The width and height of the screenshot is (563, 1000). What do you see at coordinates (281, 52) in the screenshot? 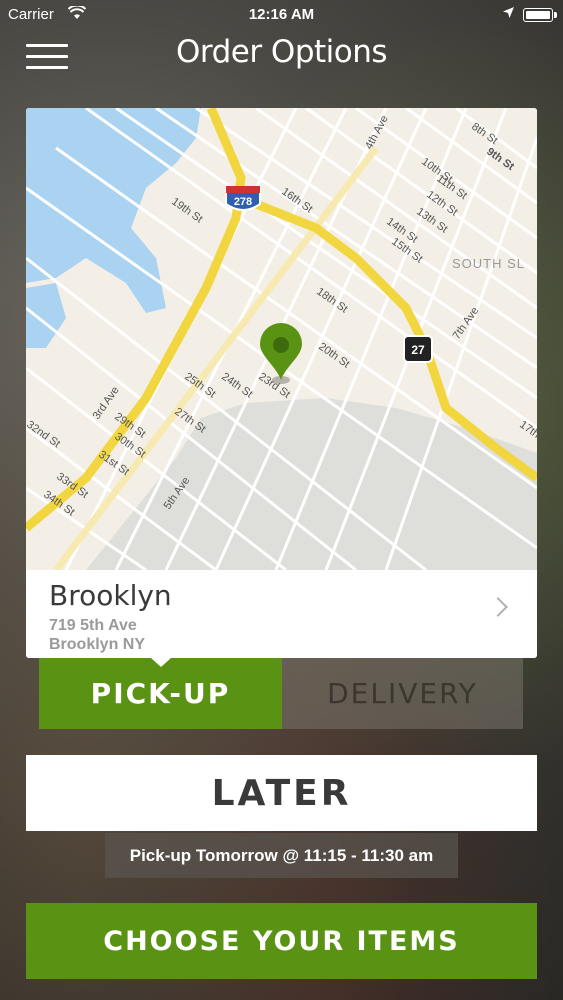
I see `page-title: Order Options` at bounding box center [281, 52].